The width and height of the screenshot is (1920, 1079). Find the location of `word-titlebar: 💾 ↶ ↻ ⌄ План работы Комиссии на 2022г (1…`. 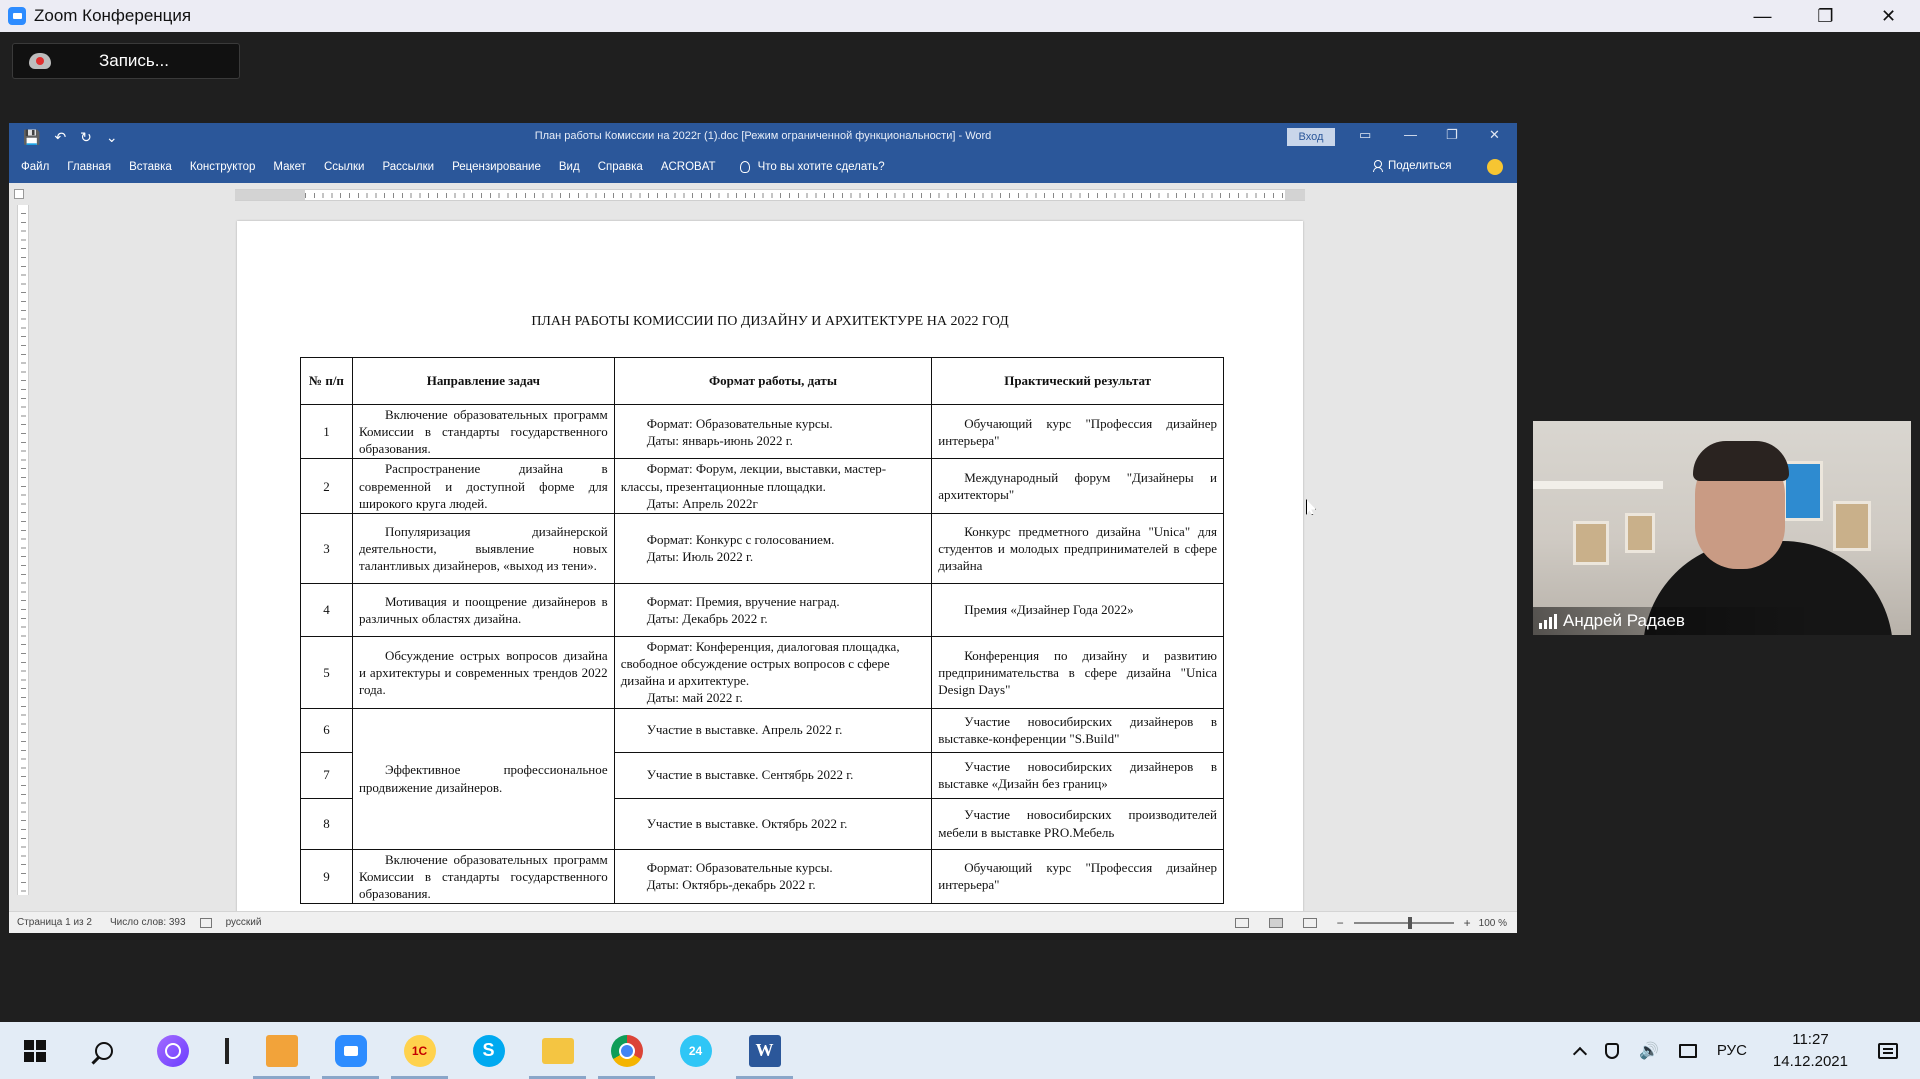

word-titlebar: 💾 ↶ ↻ ⌄ План работы Комиссии на 2022г (1… is located at coordinates (763, 137).